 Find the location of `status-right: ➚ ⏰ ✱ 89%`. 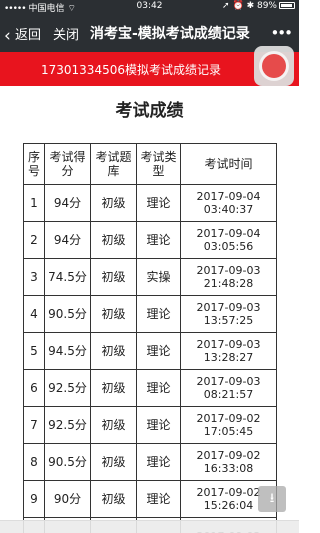

status-right: ➚ ⏰ ✱ 89% is located at coordinates (258, 6).